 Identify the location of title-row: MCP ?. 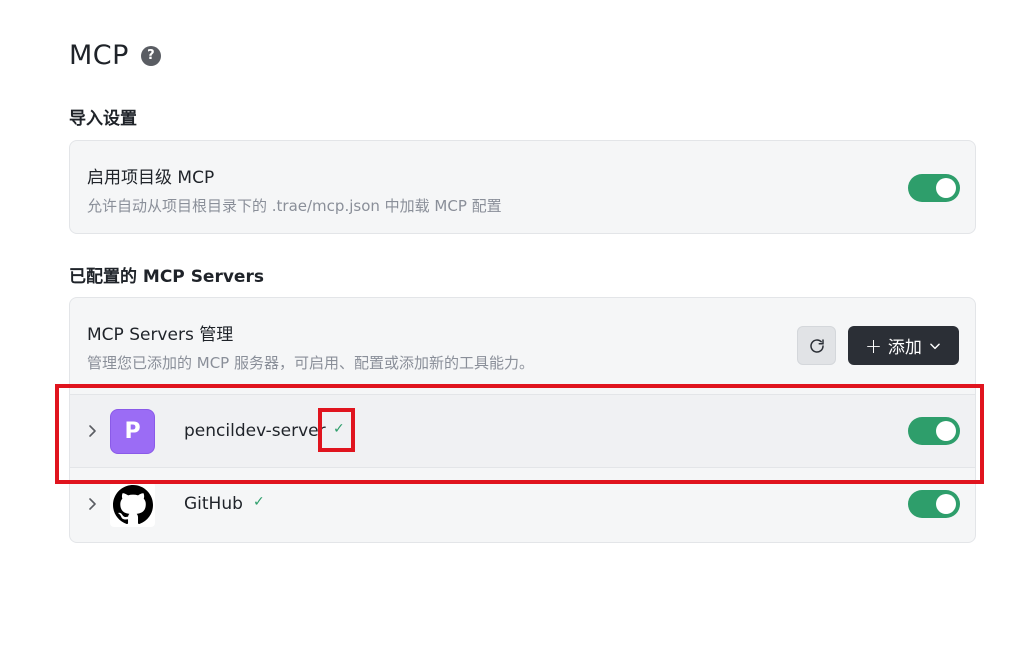
(115, 55).